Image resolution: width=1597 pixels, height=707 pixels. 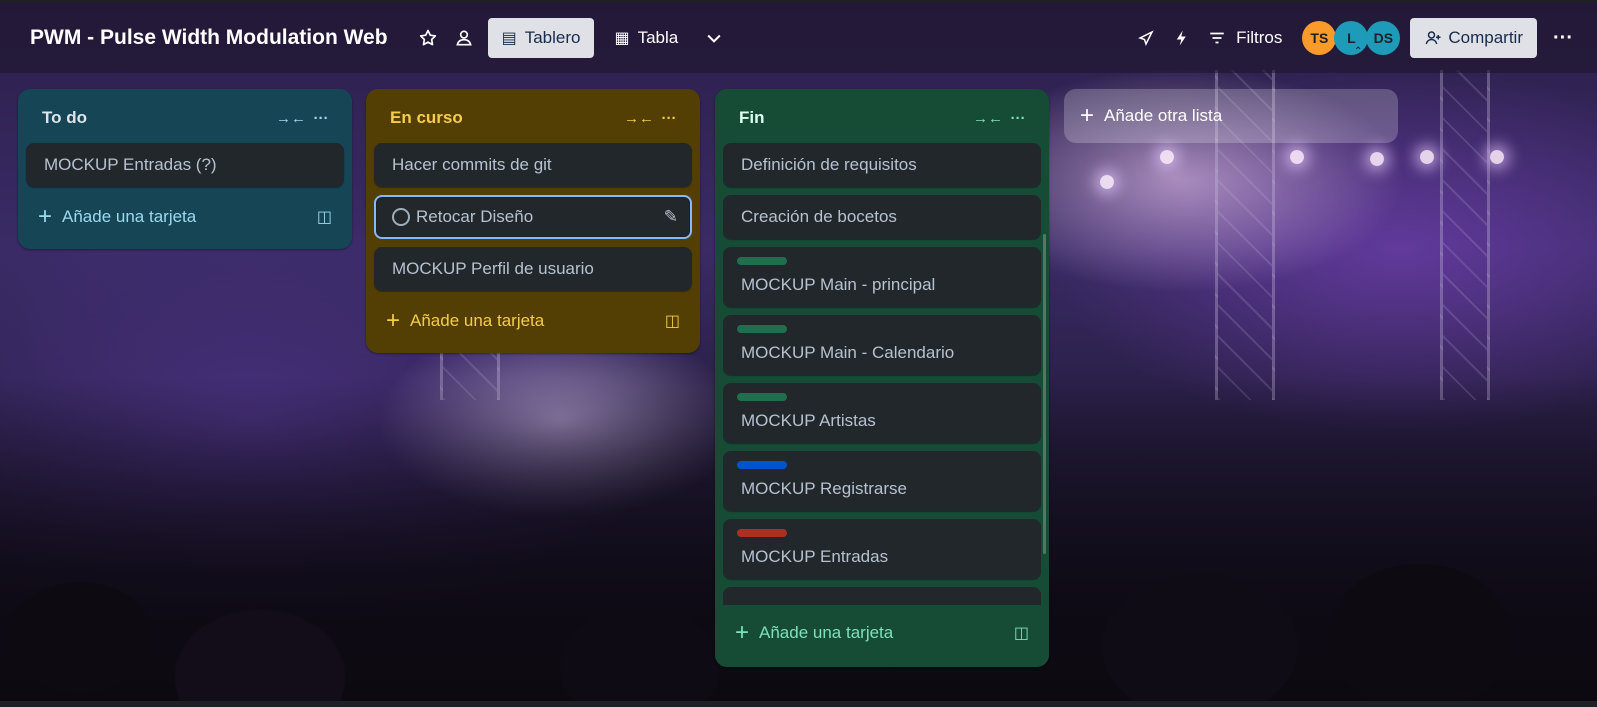 I want to click on board-menu-button: ···, so click(x=1563, y=38).